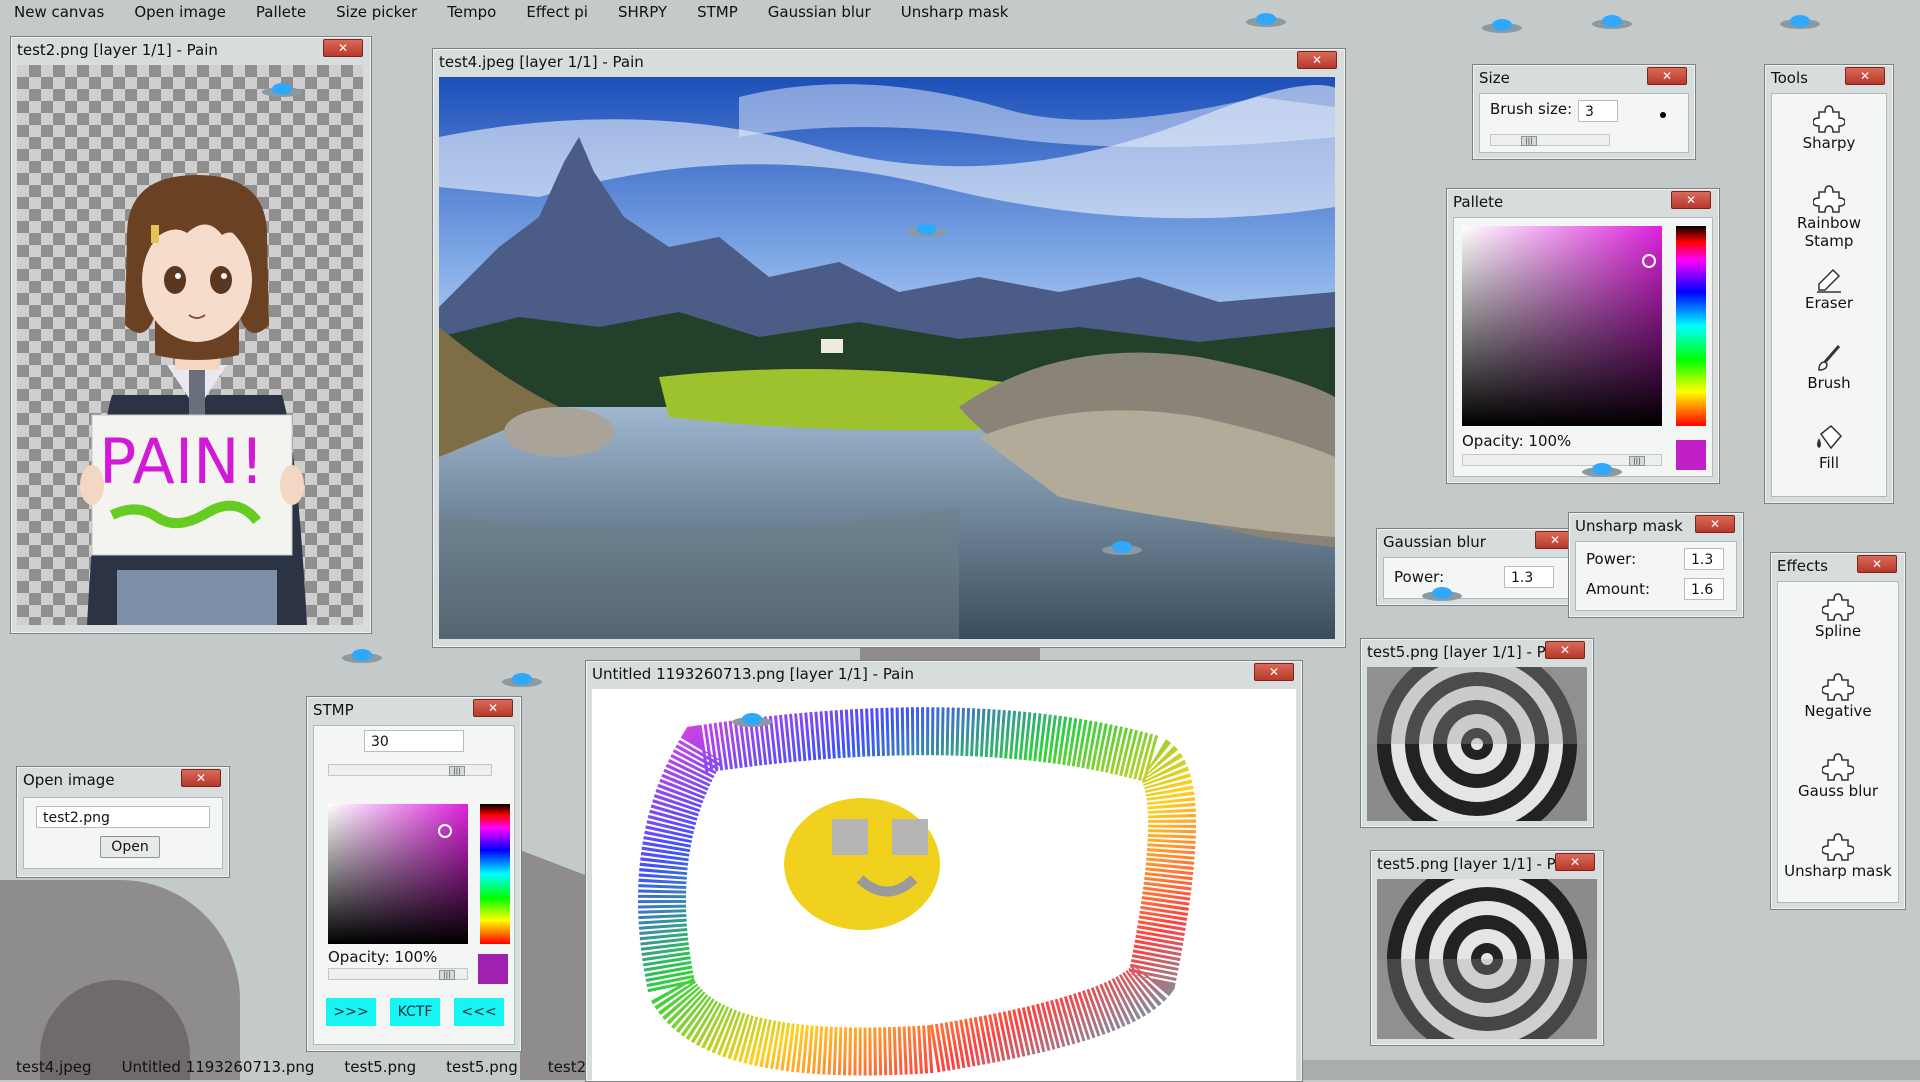 This screenshot has height=1082, width=1920. What do you see at coordinates (376, 12) in the screenshot?
I see `menu-size-picker: Size picker` at bounding box center [376, 12].